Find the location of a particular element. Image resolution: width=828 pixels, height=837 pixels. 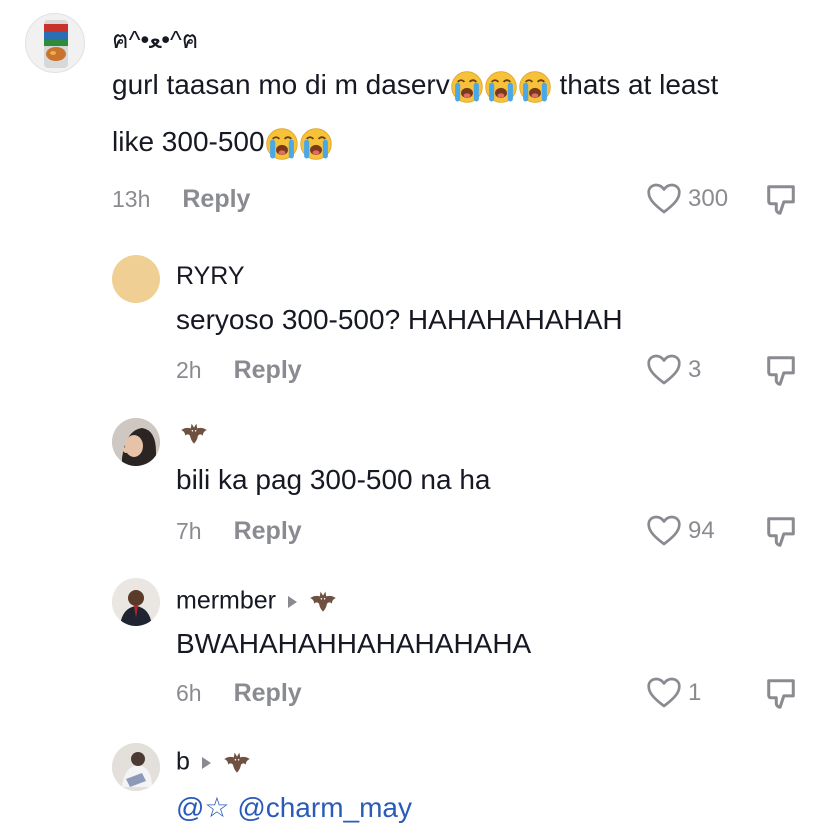

like-button: 300 is located at coordinates (687, 198).